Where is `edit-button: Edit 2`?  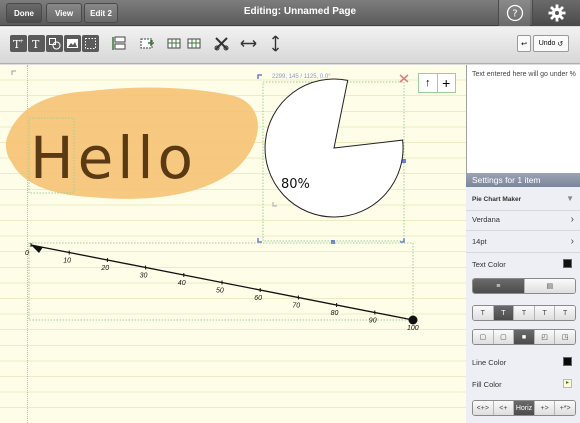
edit-button: Edit 2 is located at coordinates (101, 13).